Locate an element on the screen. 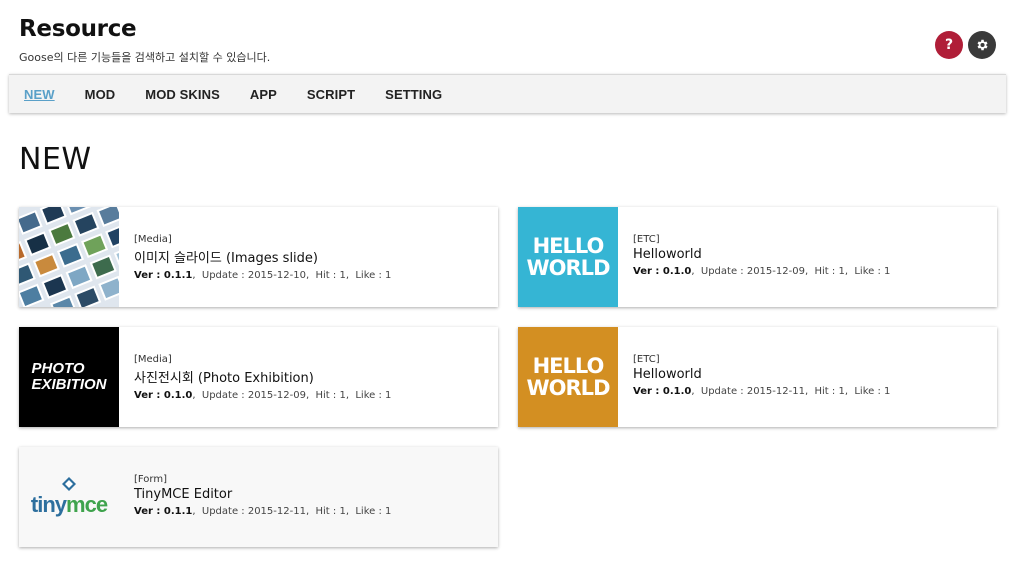 The image size is (1014, 584). settings-button is located at coordinates (982, 45).